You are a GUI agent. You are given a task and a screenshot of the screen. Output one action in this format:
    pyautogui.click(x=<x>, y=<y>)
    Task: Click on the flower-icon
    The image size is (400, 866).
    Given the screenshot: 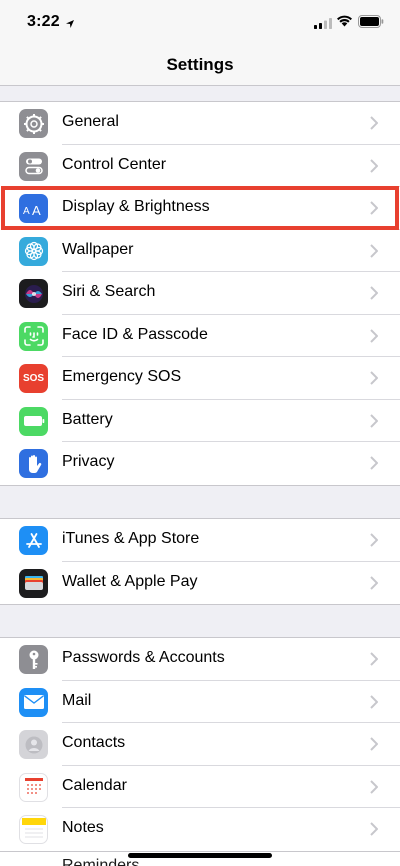 What is the action you would take?
    pyautogui.click(x=33, y=251)
    